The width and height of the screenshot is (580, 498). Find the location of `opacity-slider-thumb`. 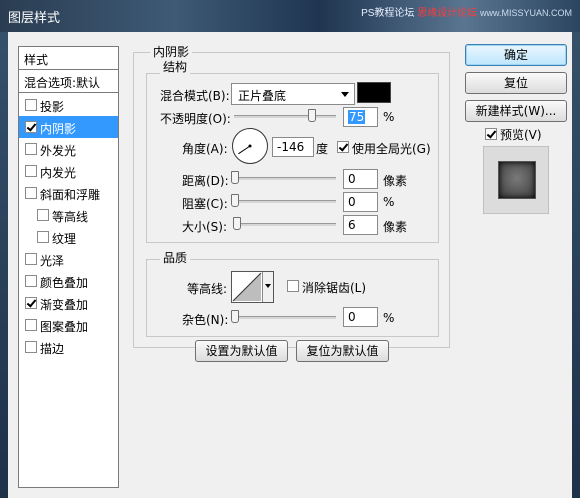

opacity-slider-thumb is located at coordinates (311, 115).